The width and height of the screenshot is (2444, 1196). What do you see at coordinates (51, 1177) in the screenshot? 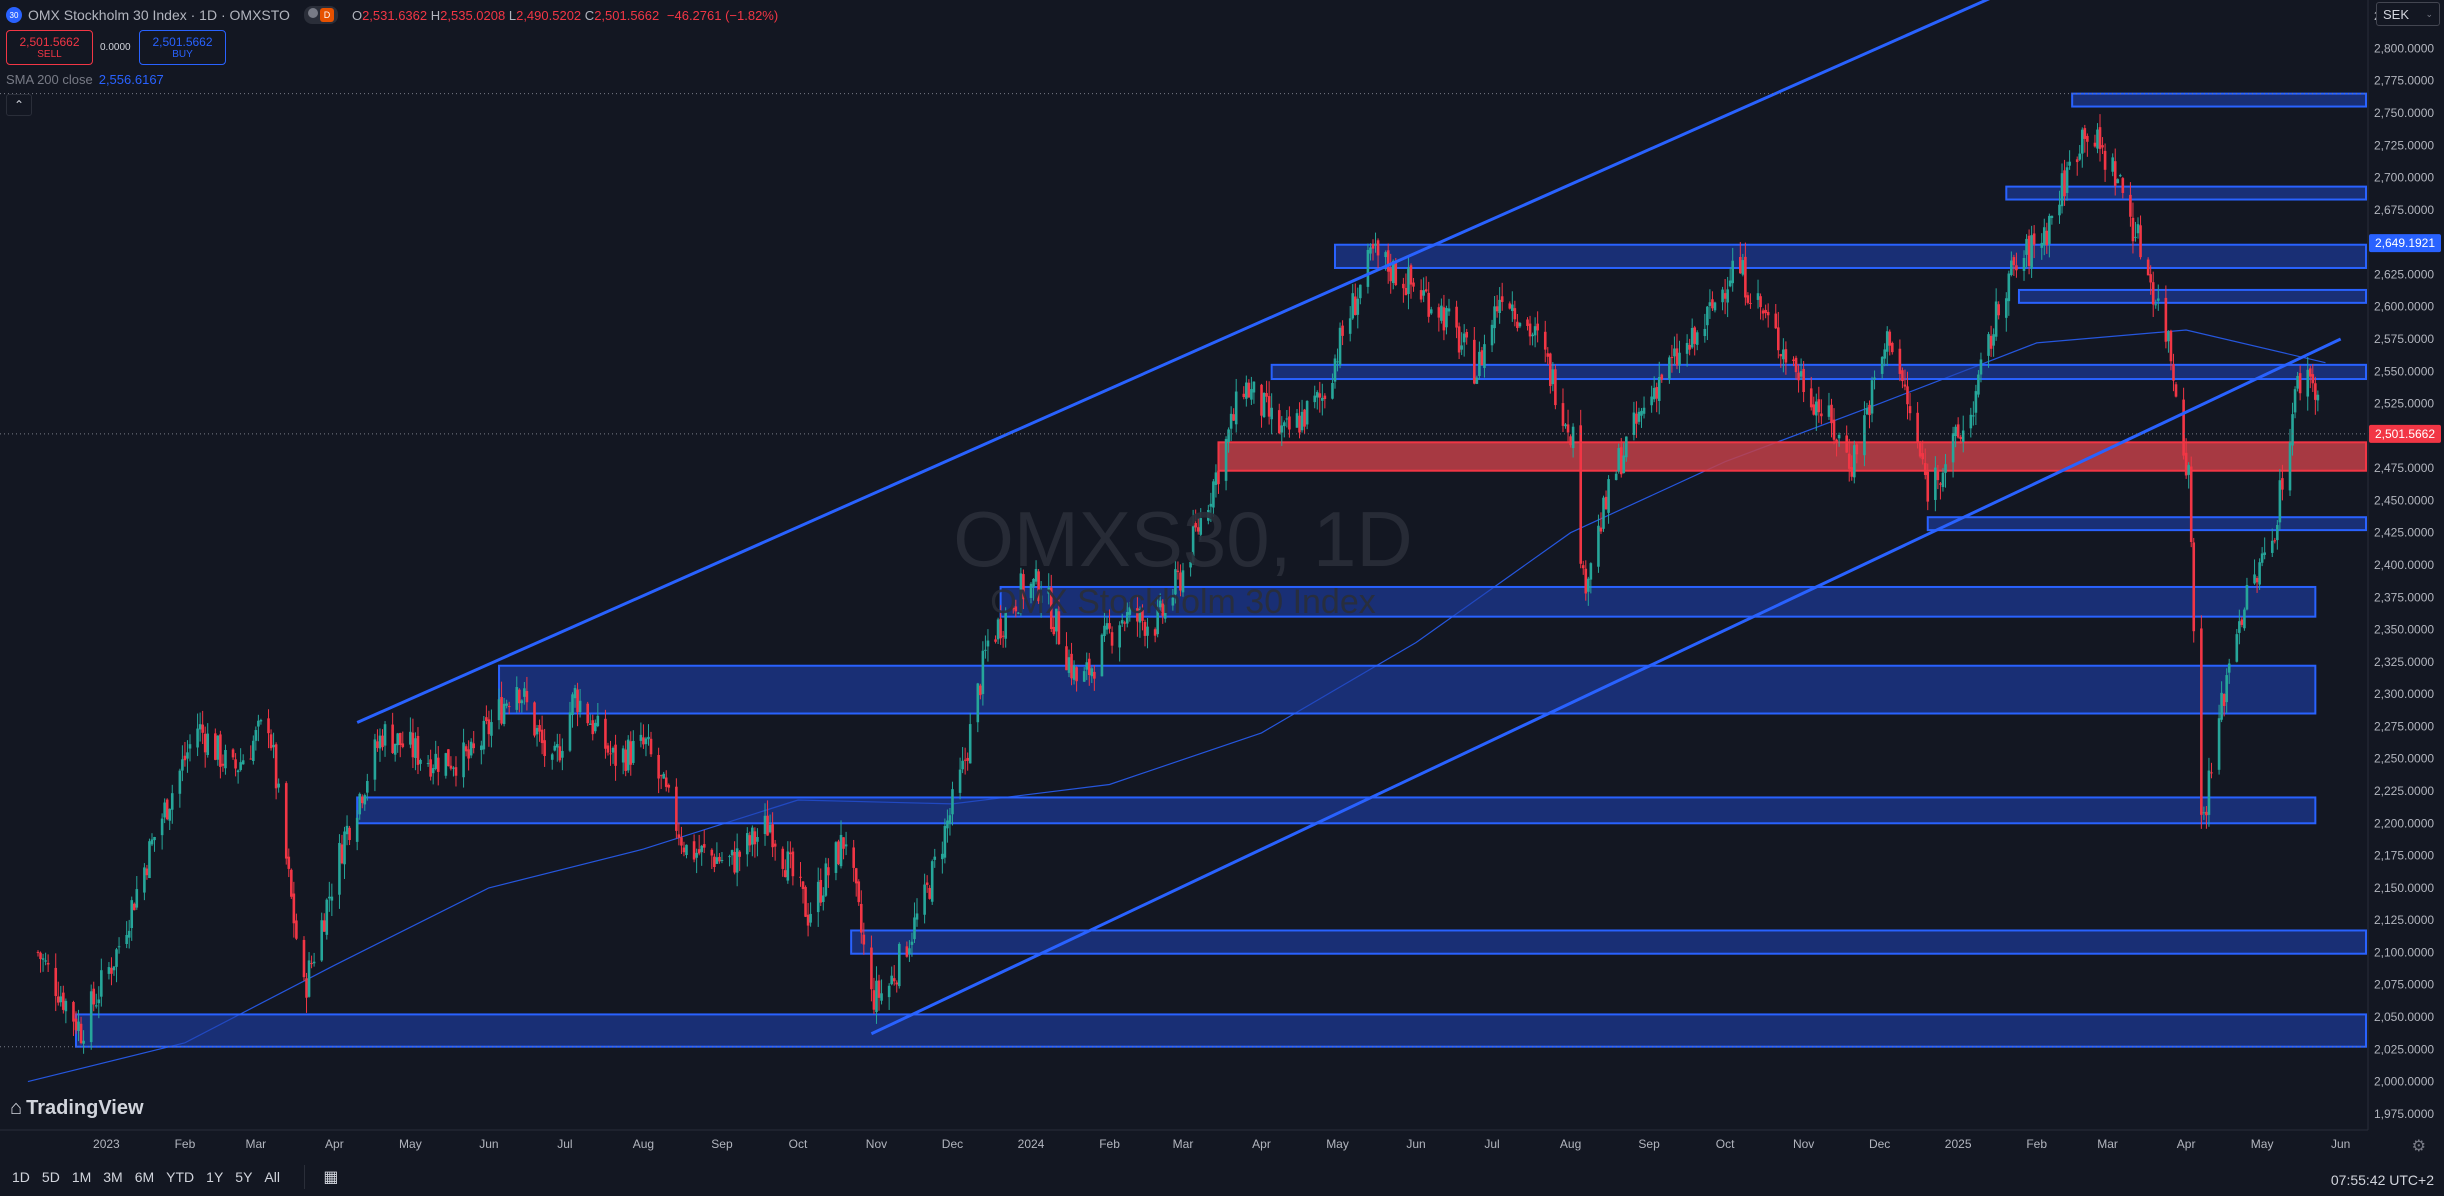
I see `range-5d: 5D` at bounding box center [51, 1177].